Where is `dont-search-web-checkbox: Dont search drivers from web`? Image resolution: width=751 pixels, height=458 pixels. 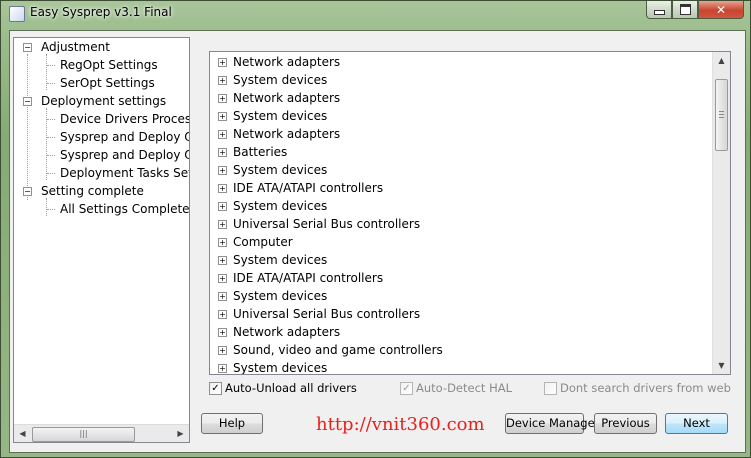
dont-search-web-checkbox: Dont search drivers from web is located at coordinates (639, 388).